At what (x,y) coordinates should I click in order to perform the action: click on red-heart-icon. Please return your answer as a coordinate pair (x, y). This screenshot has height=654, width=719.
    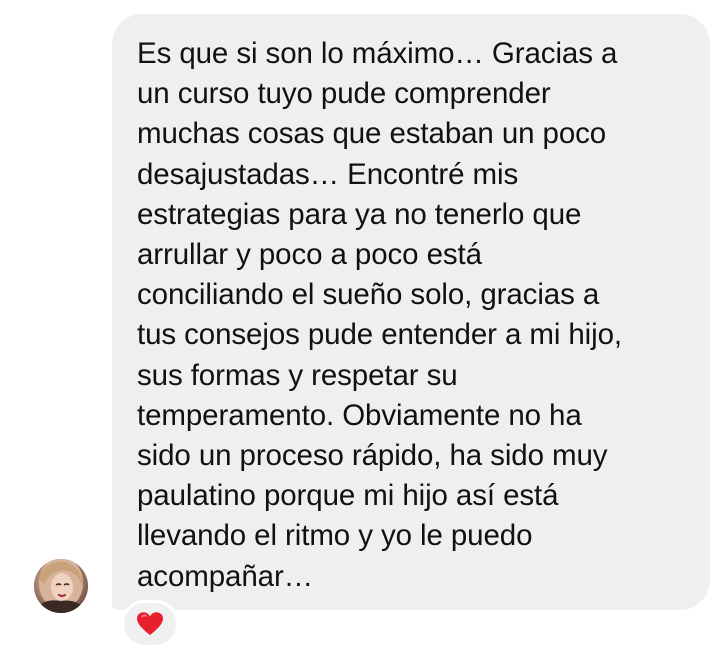
    Looking at the image, I should click on (150, 623).